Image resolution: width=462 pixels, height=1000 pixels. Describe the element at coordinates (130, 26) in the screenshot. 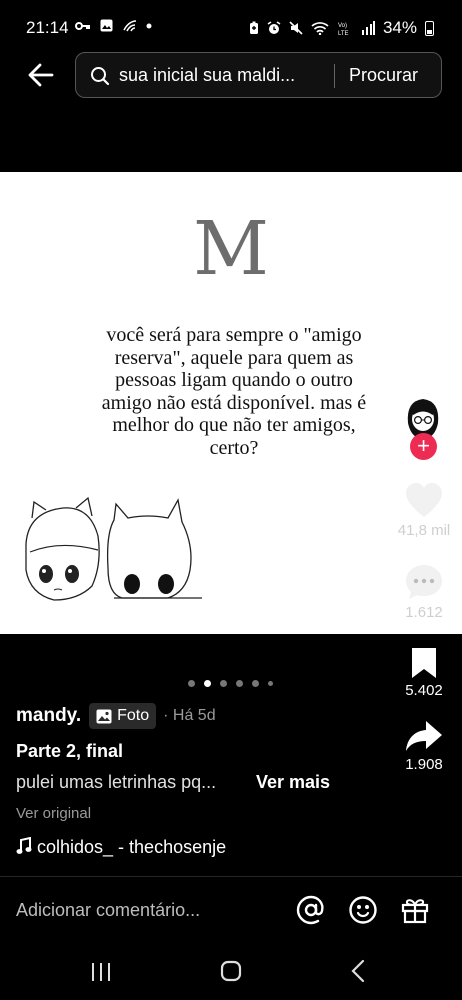

I see `wifi-calling-icon` at that location.